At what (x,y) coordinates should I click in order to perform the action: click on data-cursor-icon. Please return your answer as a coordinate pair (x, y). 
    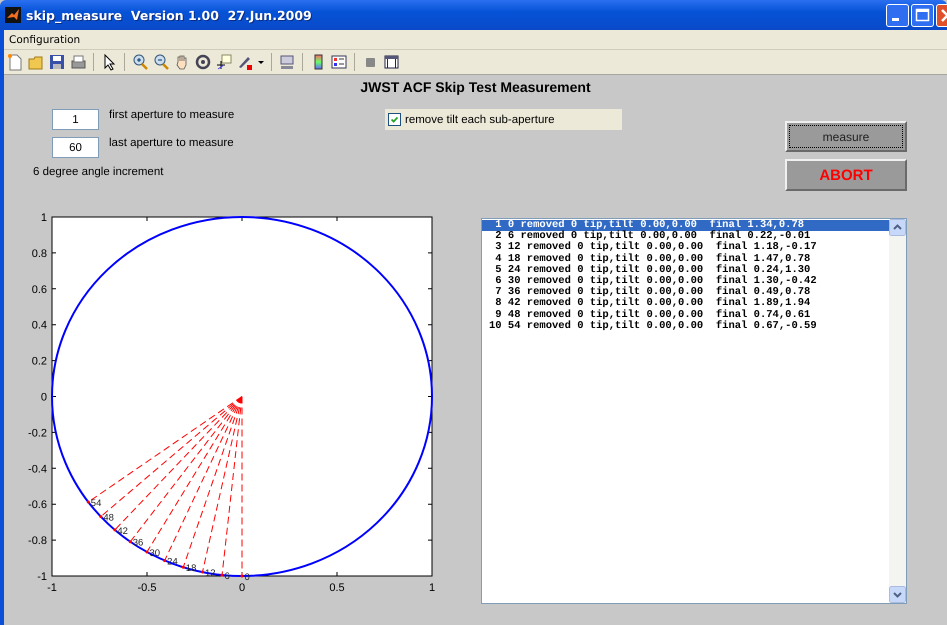
    Looking at the image, I should click on (224, 62).